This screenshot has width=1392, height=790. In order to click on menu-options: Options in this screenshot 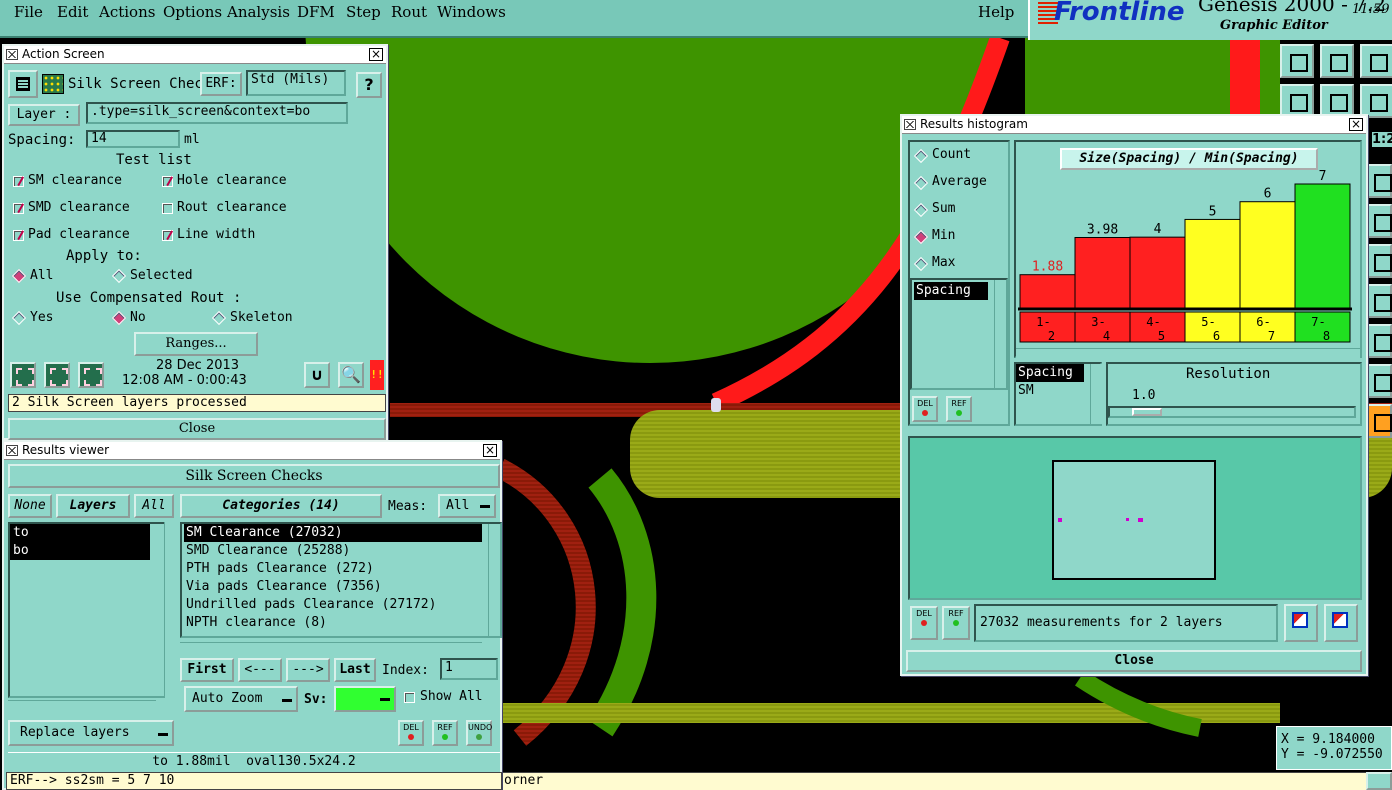, I will do `click(192, 12)`.